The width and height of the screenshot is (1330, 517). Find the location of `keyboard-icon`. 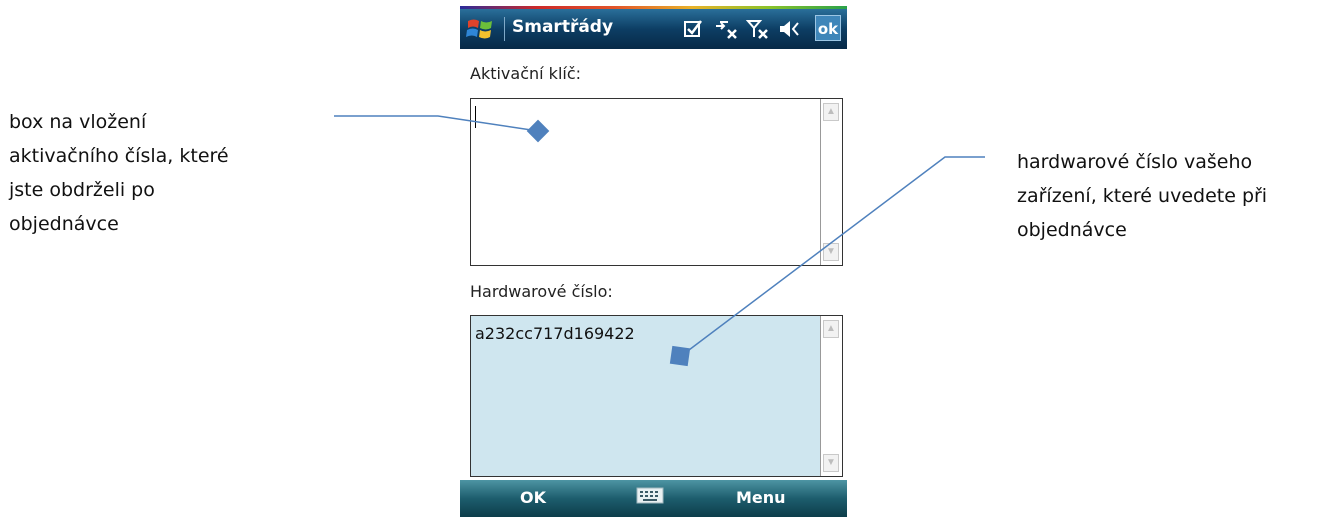

keyboard-icon is located at coordinates (650, 496).